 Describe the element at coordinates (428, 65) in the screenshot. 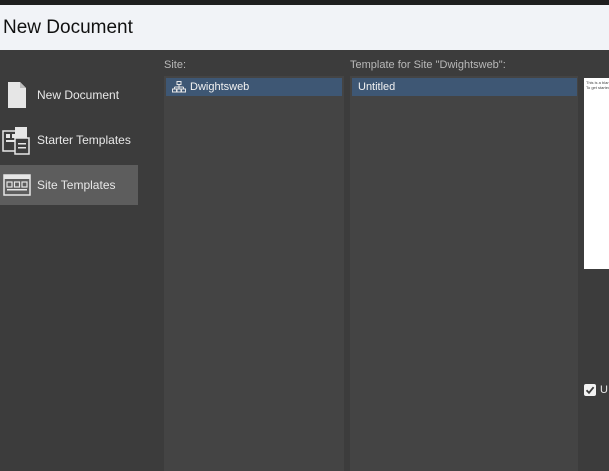

I see `template-column-header: Template for Site "Dwightsweb":` at that location.